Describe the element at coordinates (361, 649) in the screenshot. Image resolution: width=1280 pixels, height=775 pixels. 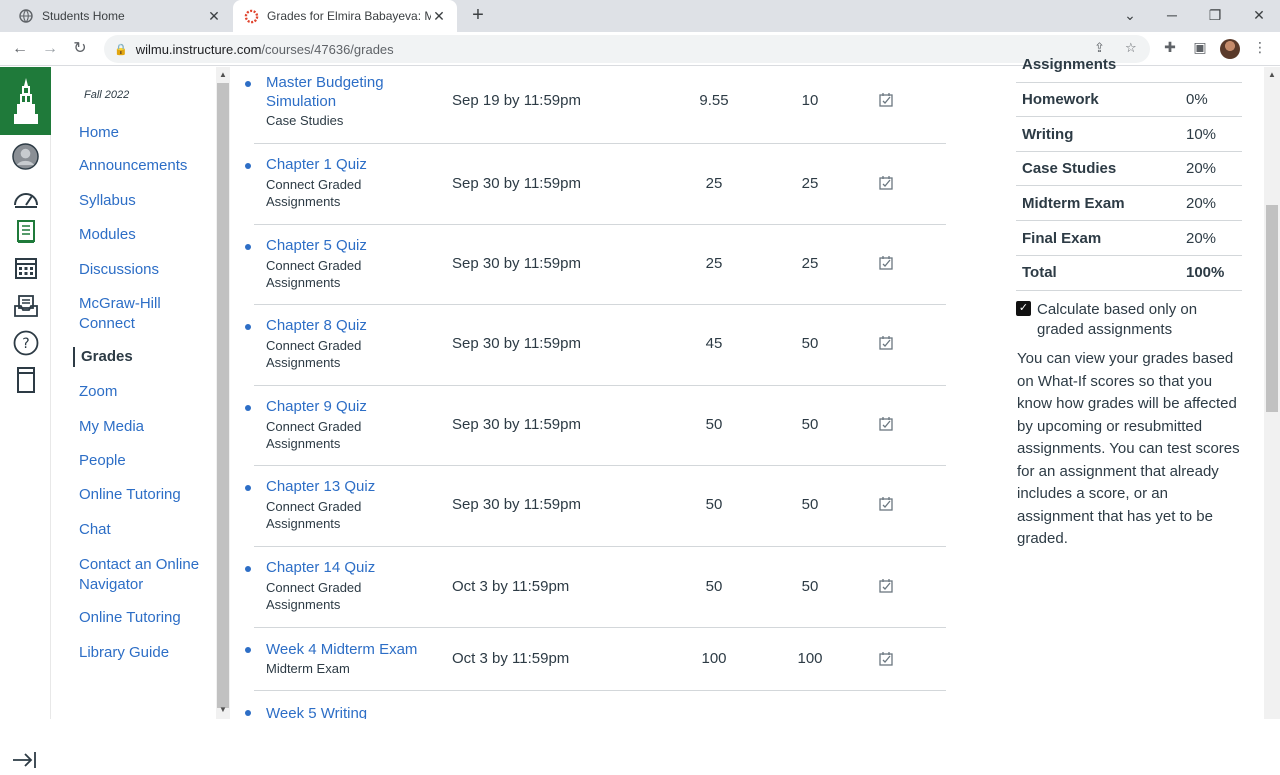
I see `assignment-link: Week 4 Midterm Exam` at that location.